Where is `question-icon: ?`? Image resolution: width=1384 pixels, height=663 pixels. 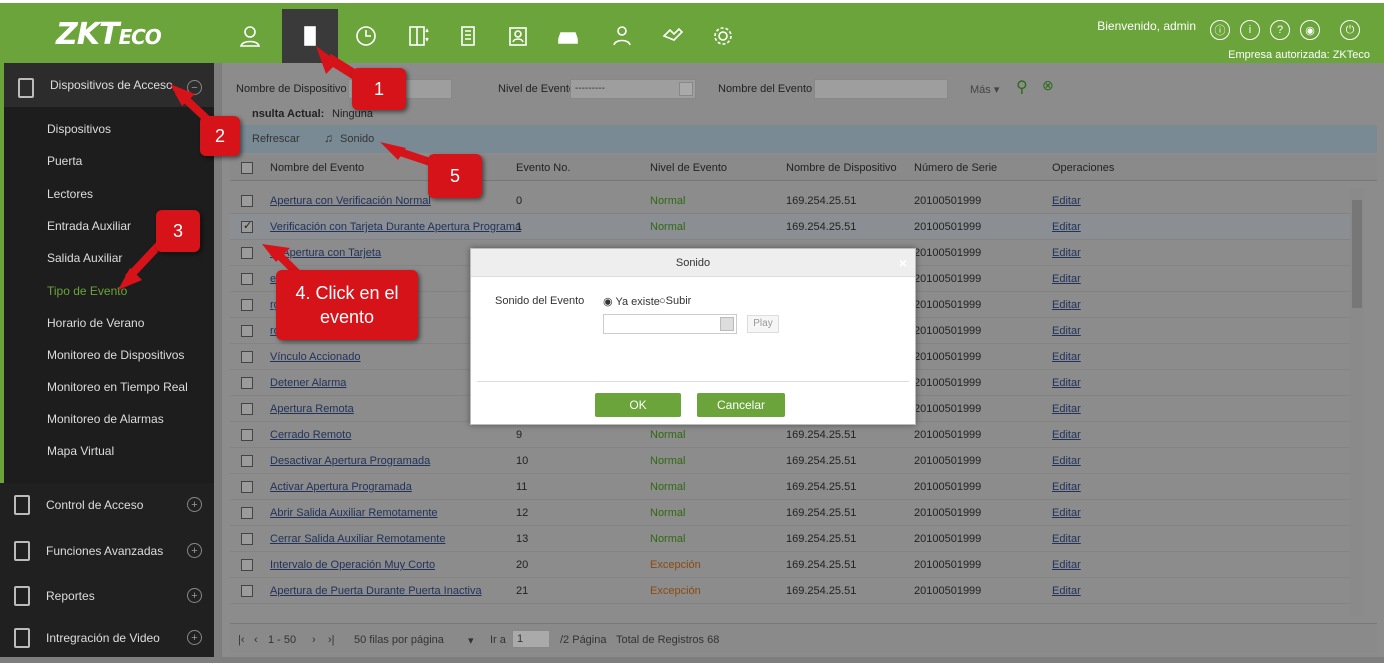
question-icon: ? is located at coordinates (1280, 30).